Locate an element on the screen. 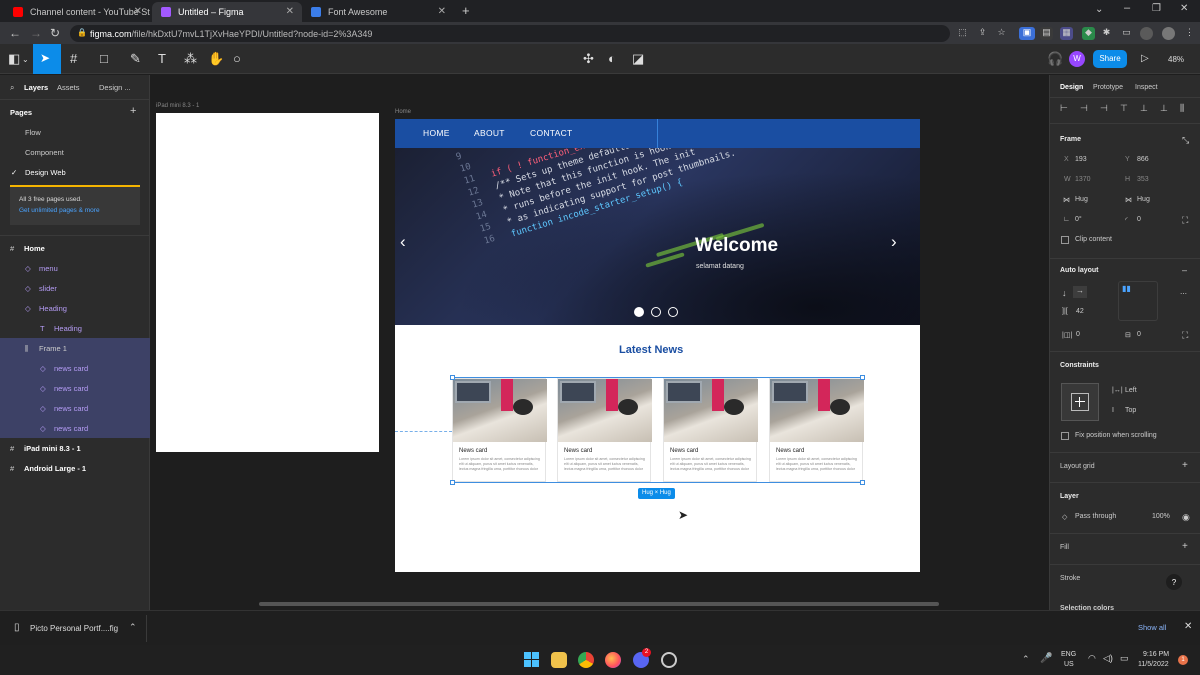  horizontal-constraint-dropdown: Left is located at coordinates (1131, 390).